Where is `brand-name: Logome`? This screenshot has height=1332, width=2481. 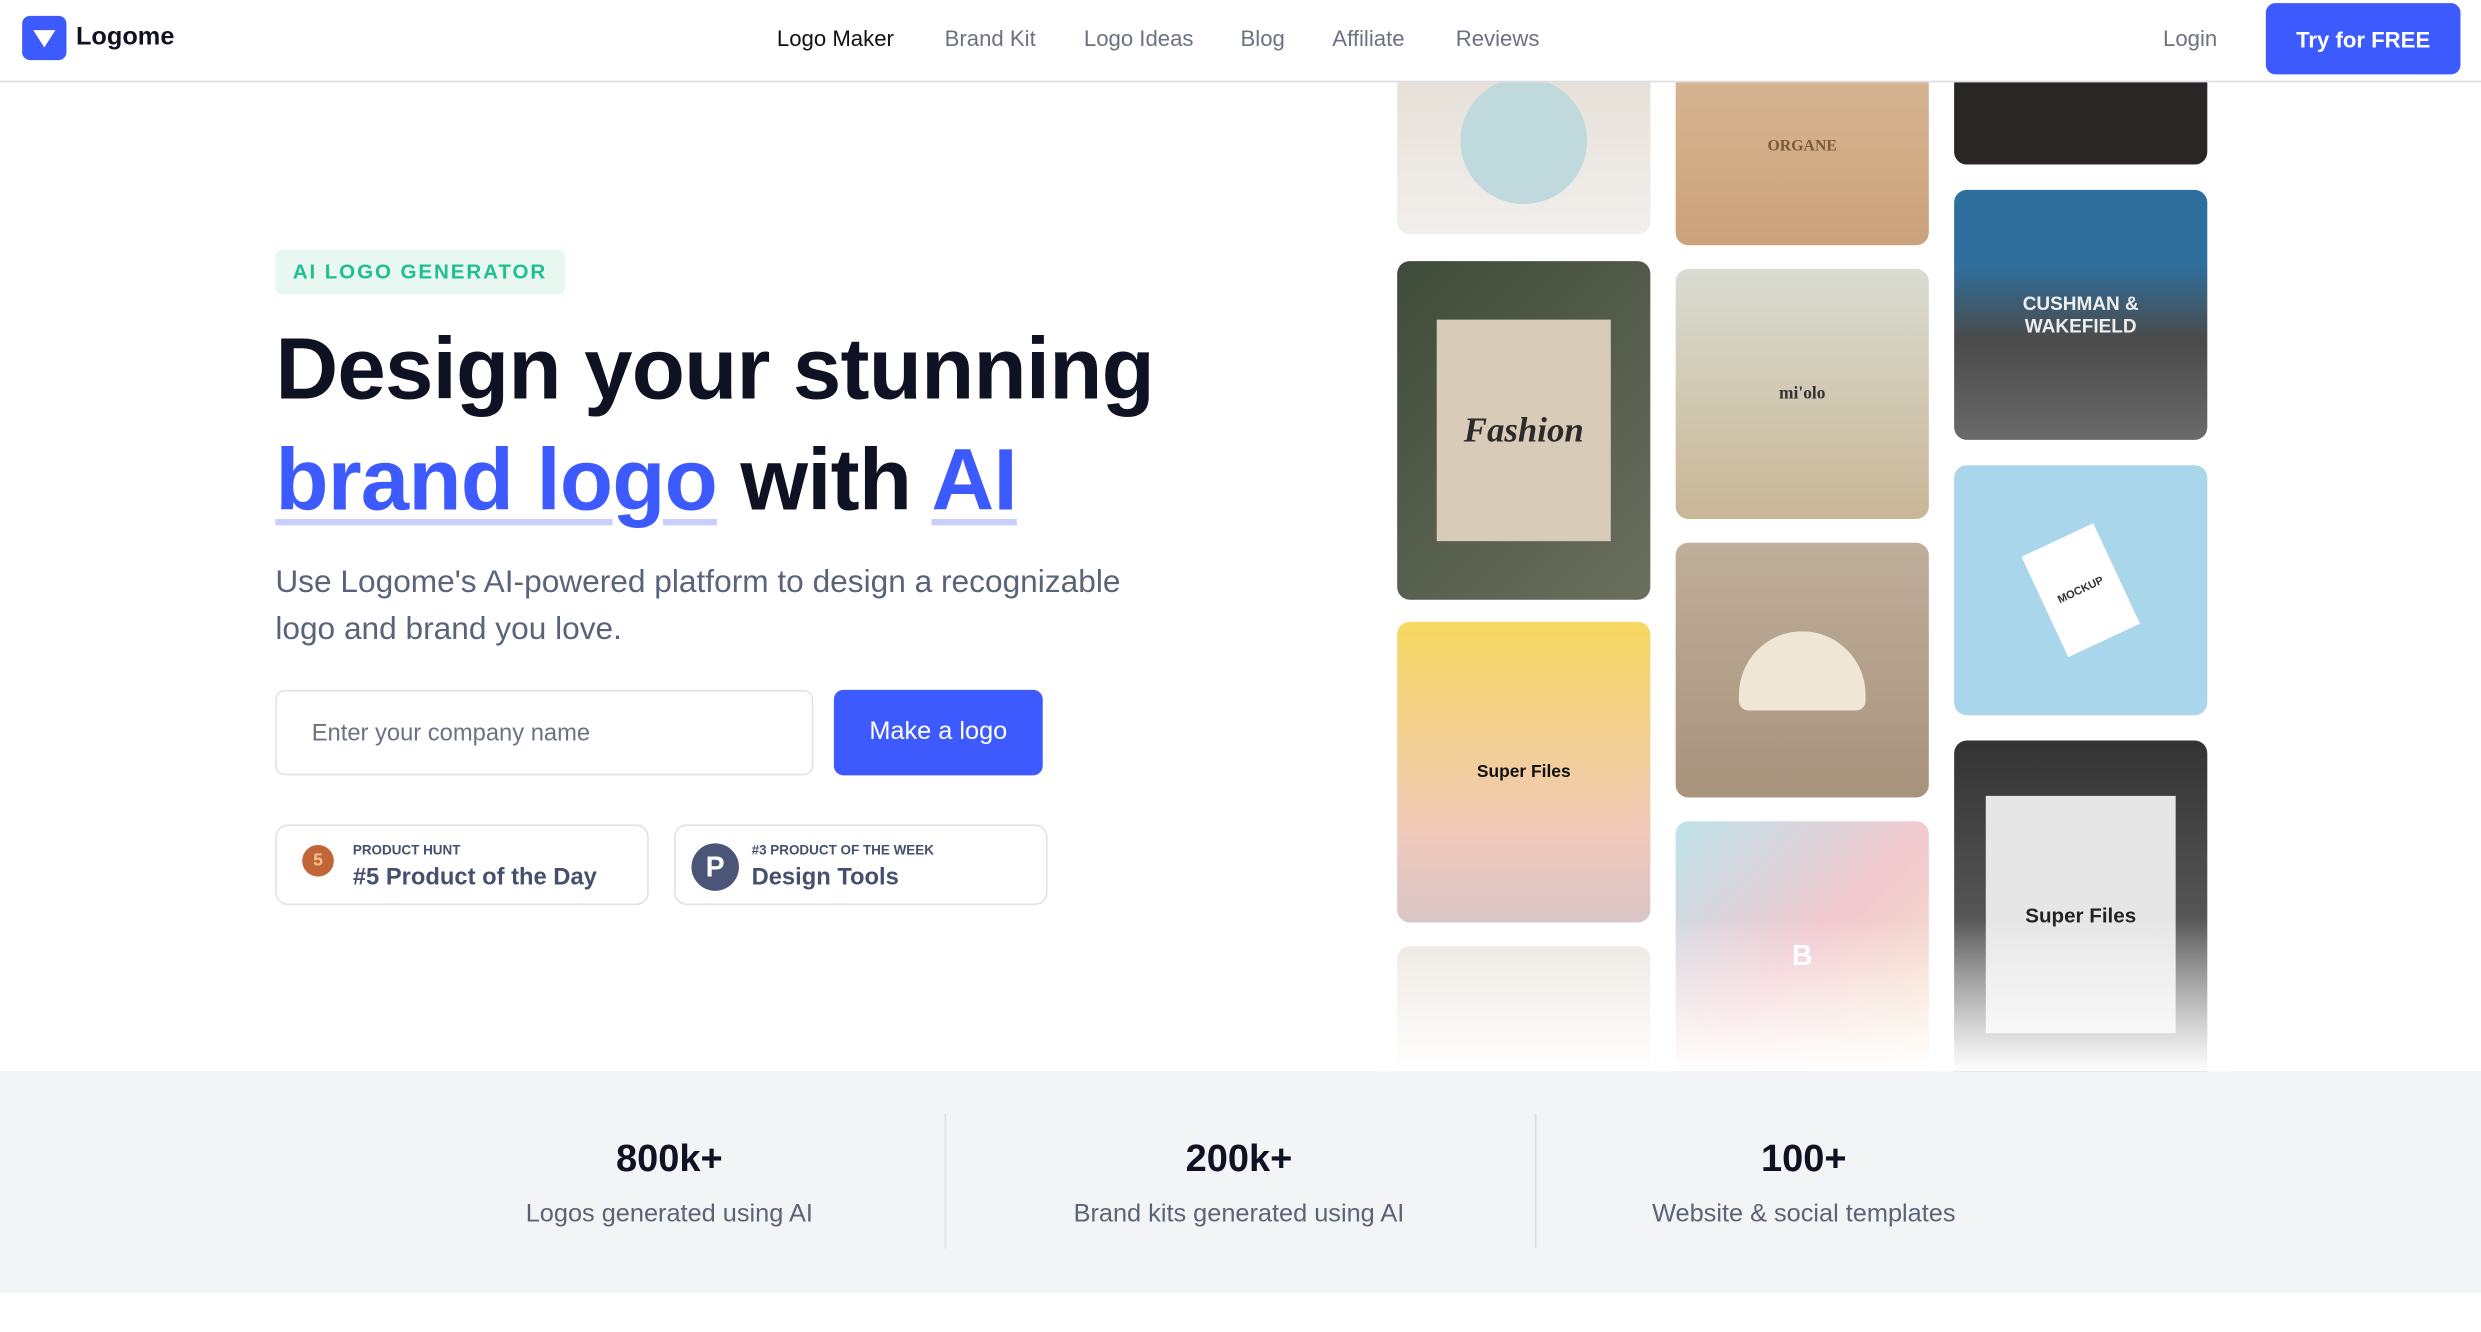 brand-name: Logome is located at coordinates (125, 38).